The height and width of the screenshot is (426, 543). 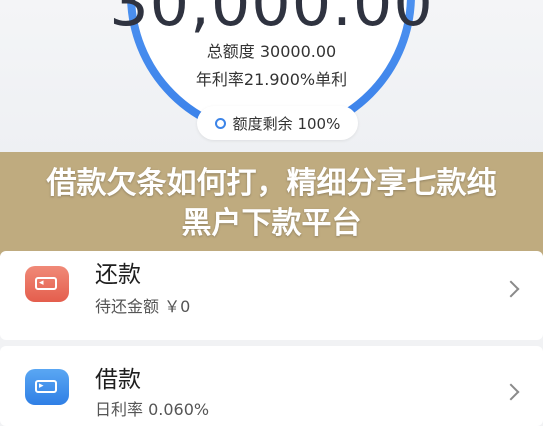 I want to click on annual-rate-label: 年利率21.900%单利, so click(x=271, y=79).